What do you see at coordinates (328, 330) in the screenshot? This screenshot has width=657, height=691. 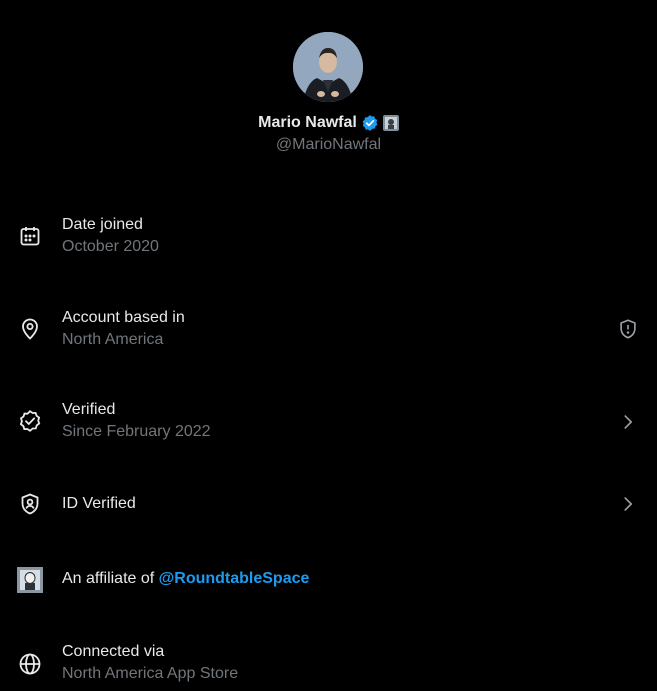 I see `account-based-row: Account based in North America` at bounding box center [328, 330].